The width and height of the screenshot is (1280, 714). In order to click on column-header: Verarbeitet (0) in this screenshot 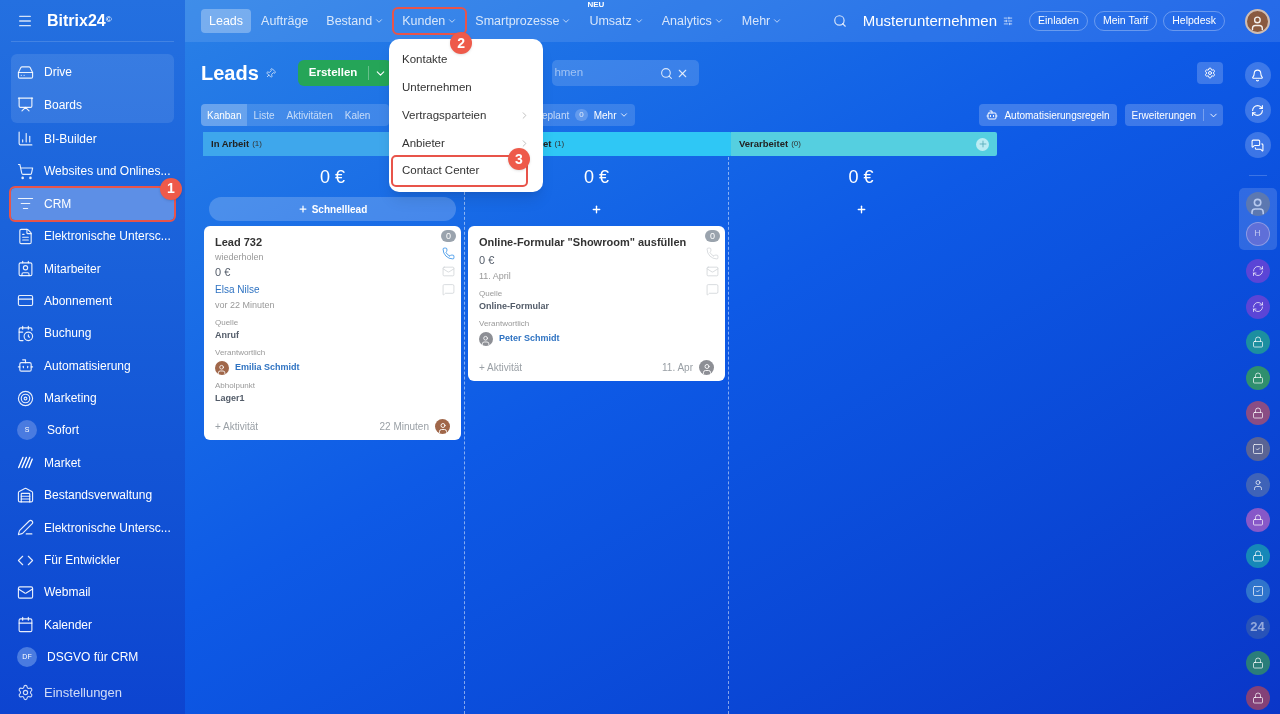, I will do `click(864, 144)`.